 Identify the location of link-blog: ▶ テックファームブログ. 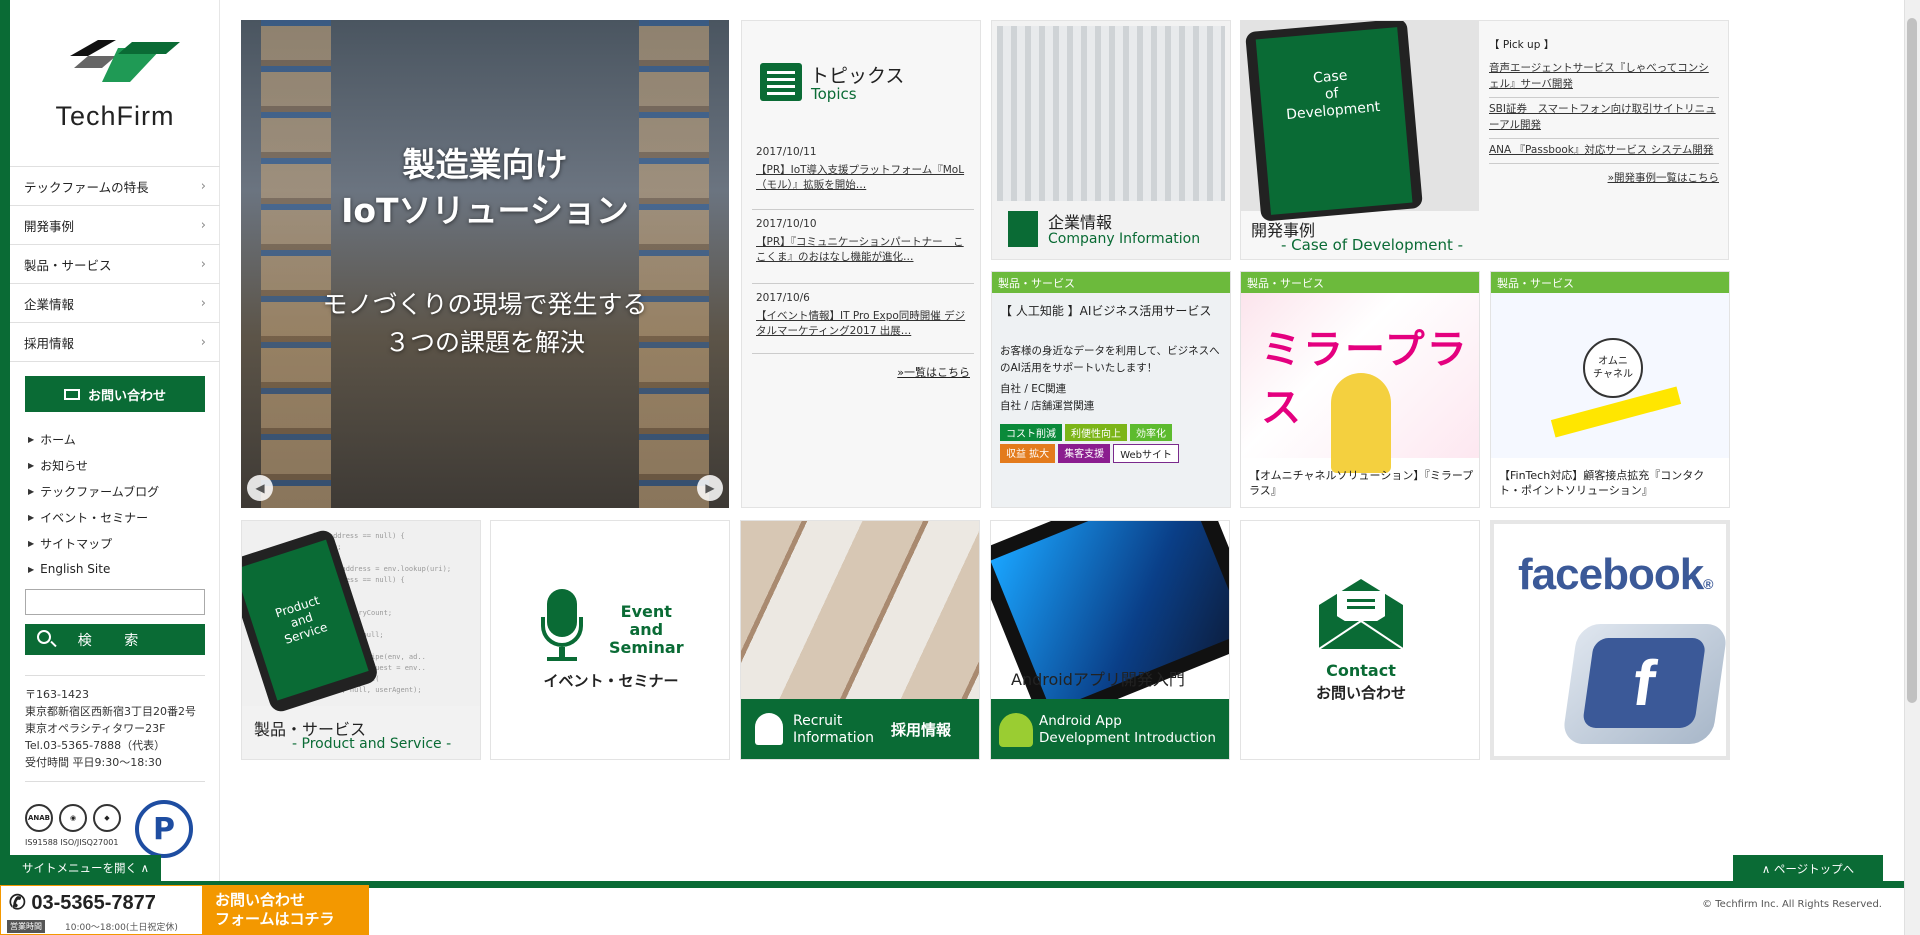
(93, 491).